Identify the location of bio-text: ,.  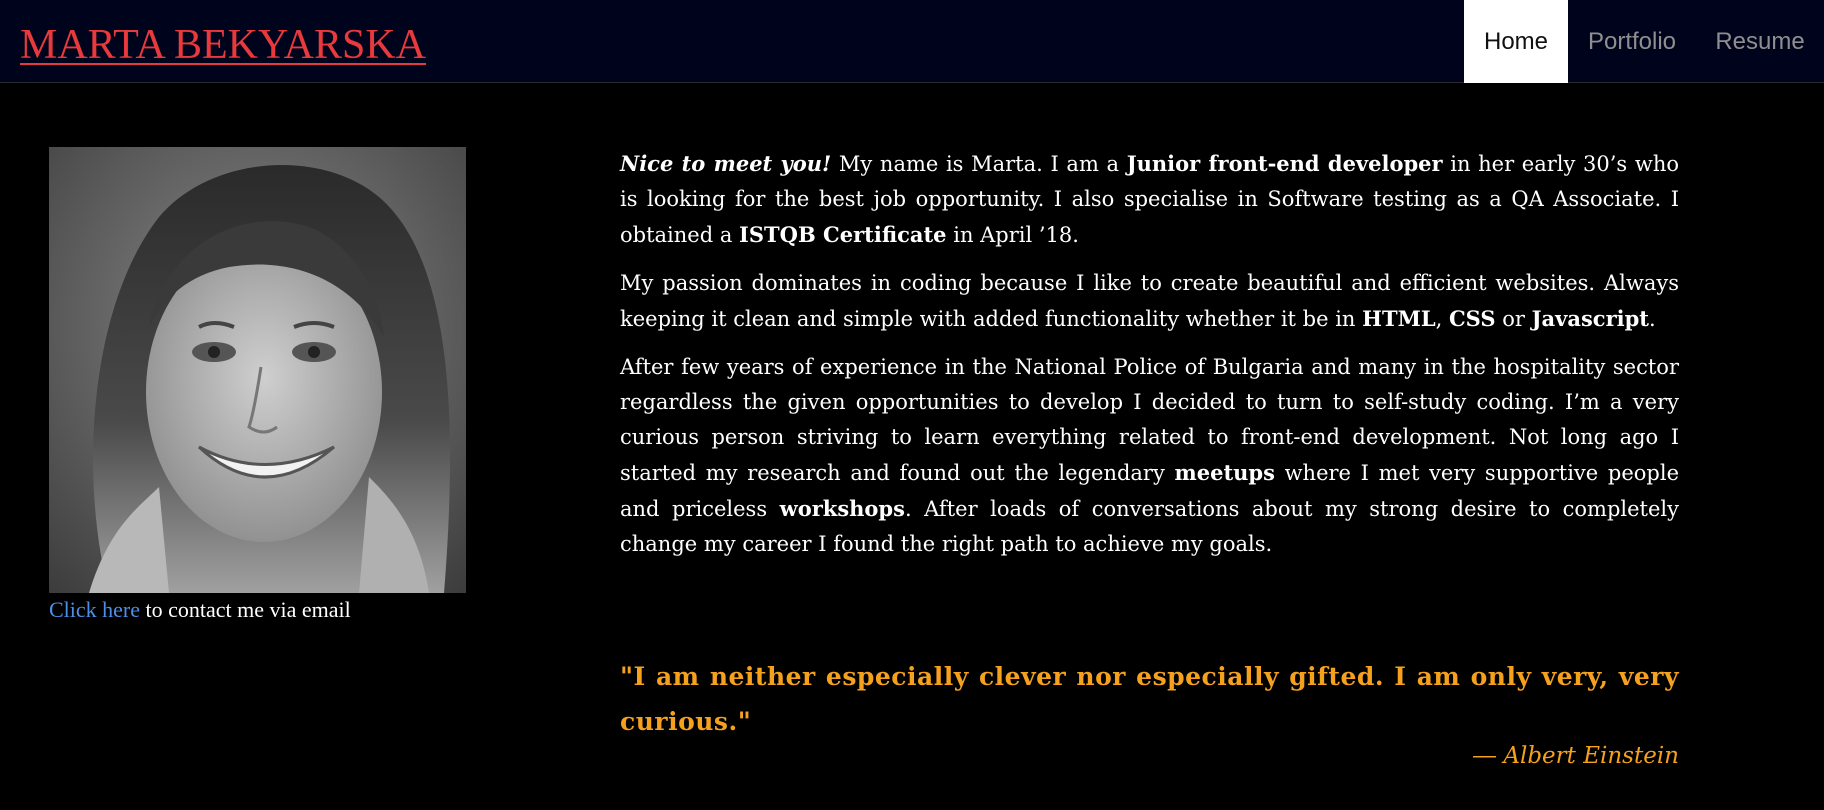
(1442, 319).